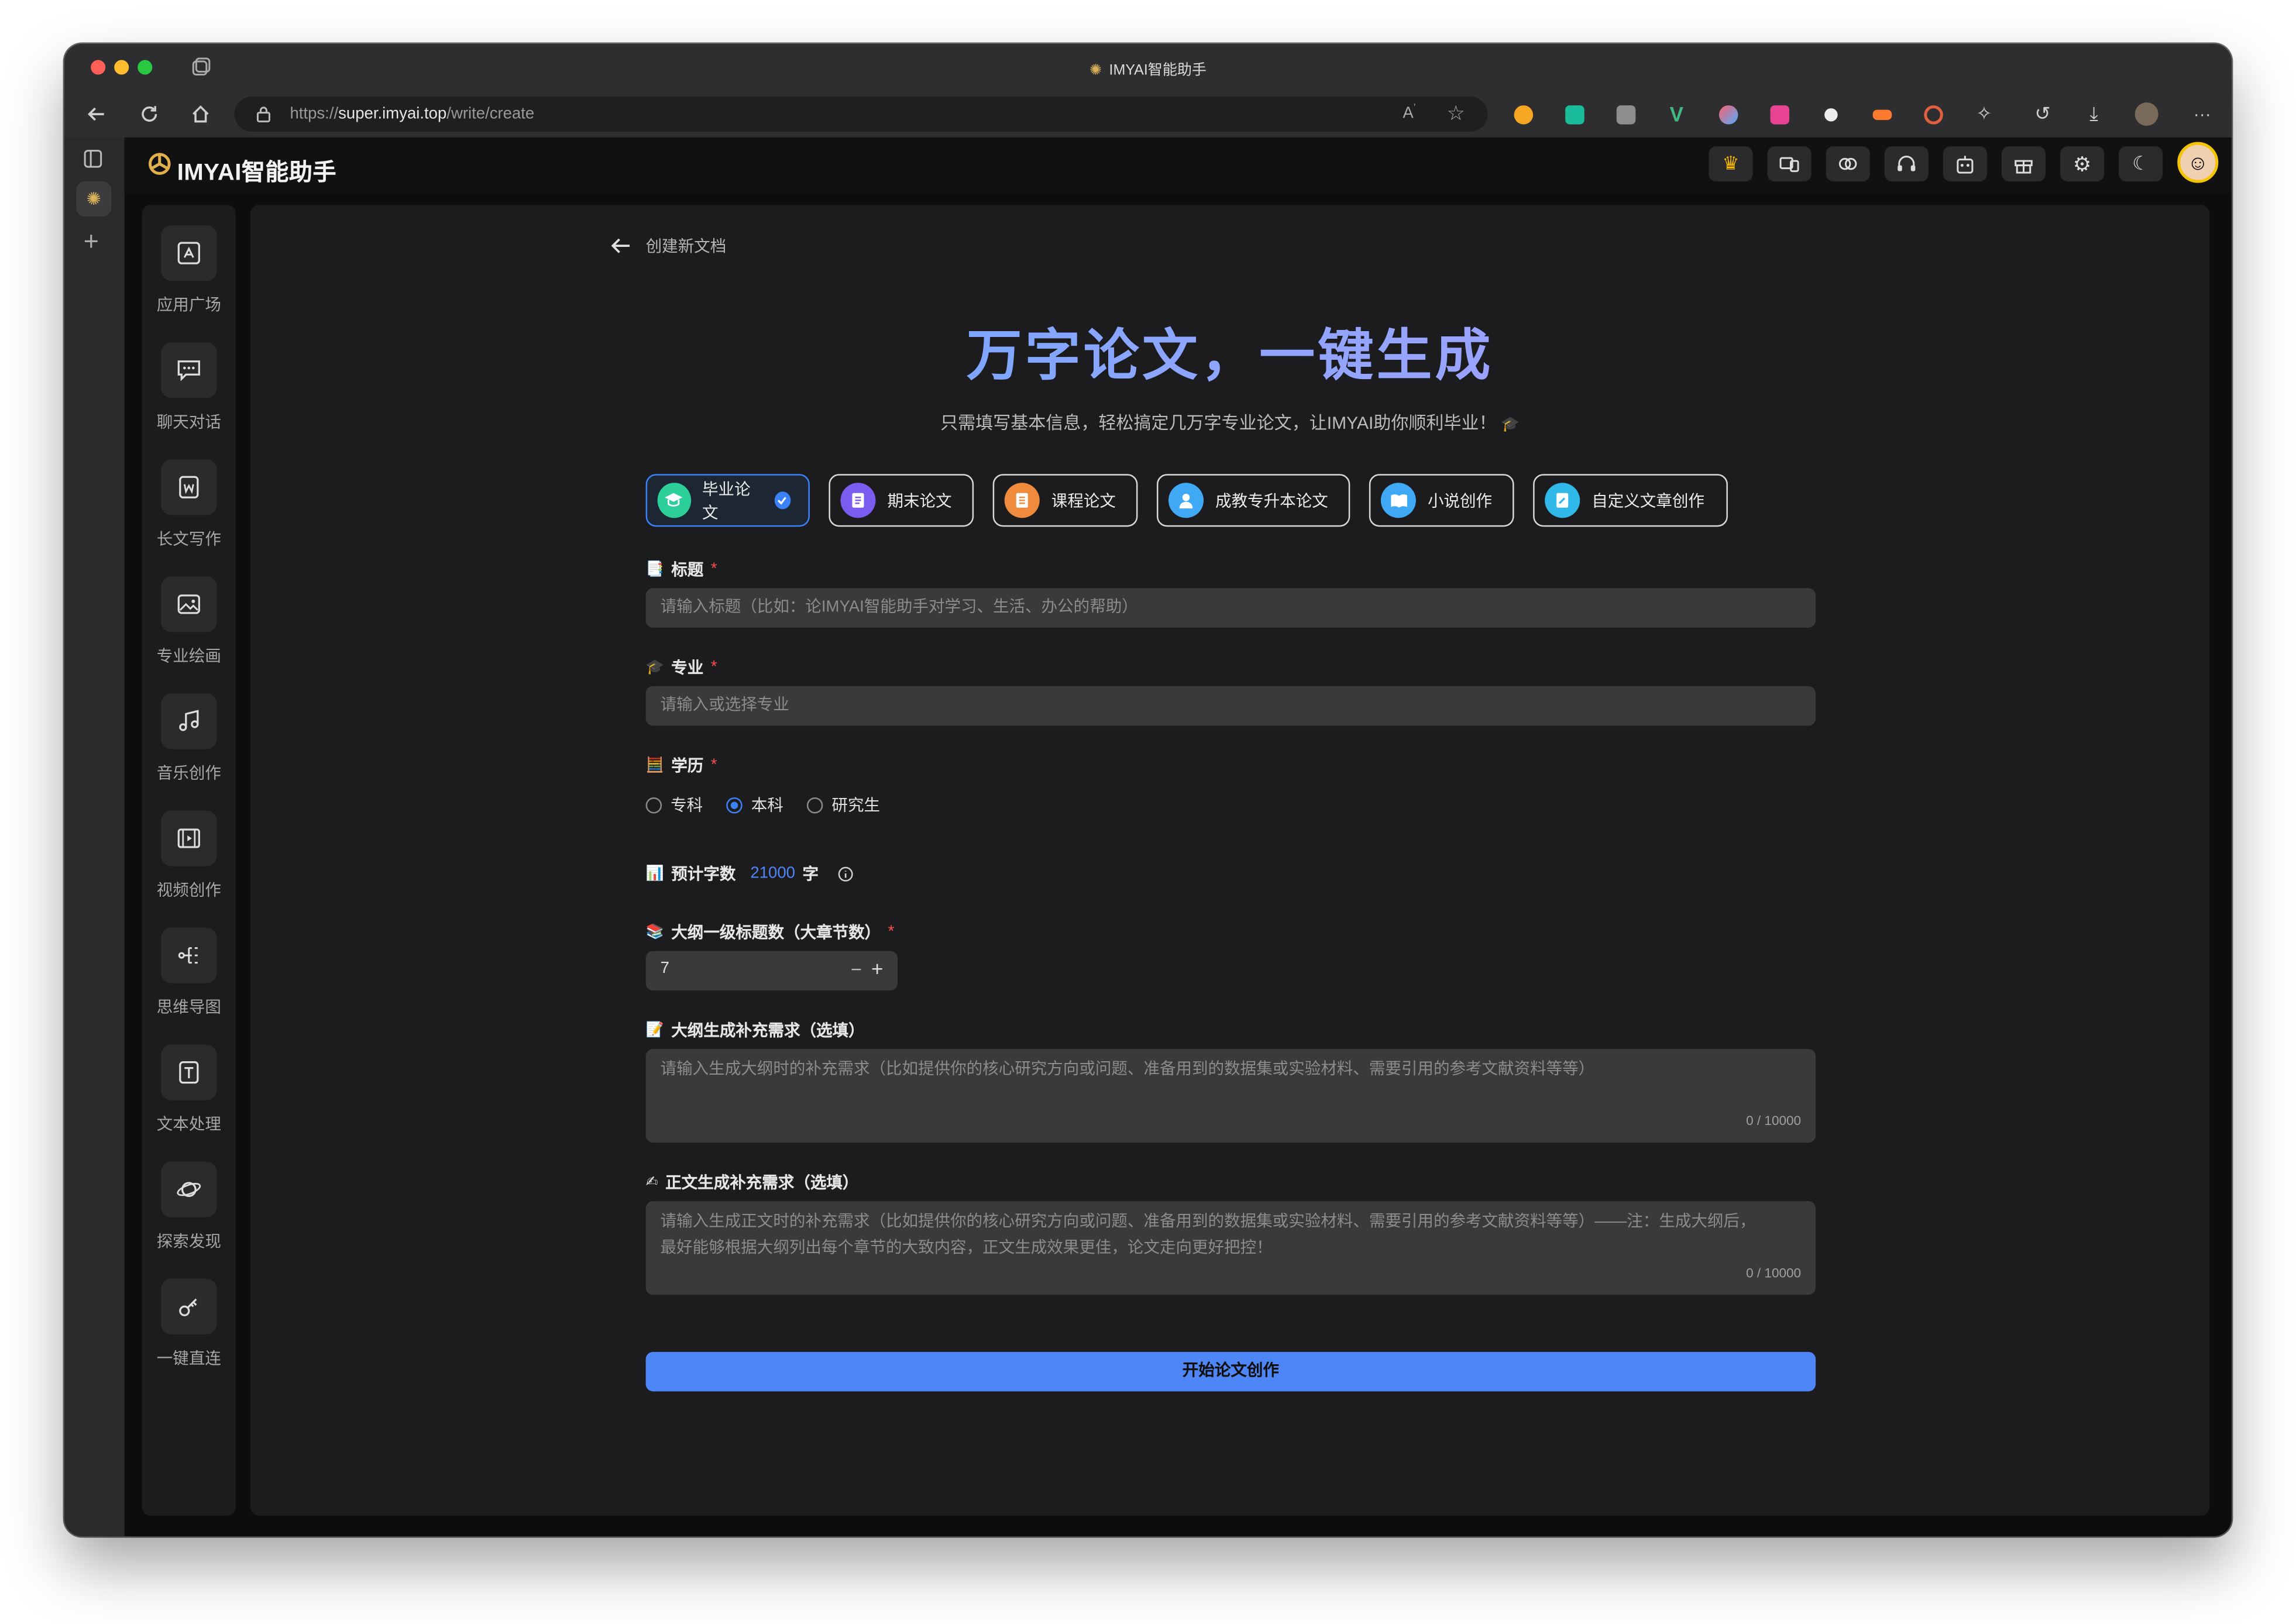  I want to click on doc-type-custom-article: 自定义文章创作, so click(1630, 501).